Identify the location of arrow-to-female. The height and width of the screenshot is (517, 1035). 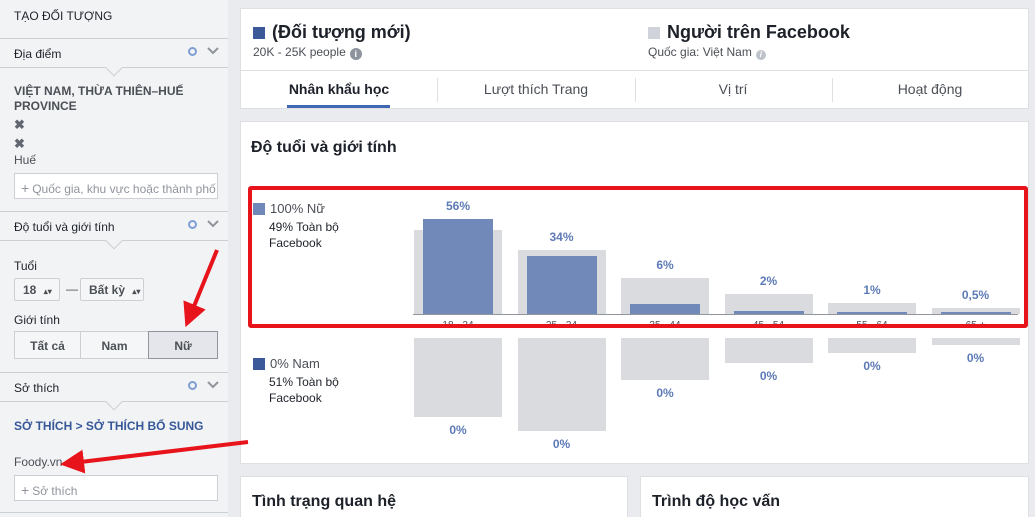
(201, 288).